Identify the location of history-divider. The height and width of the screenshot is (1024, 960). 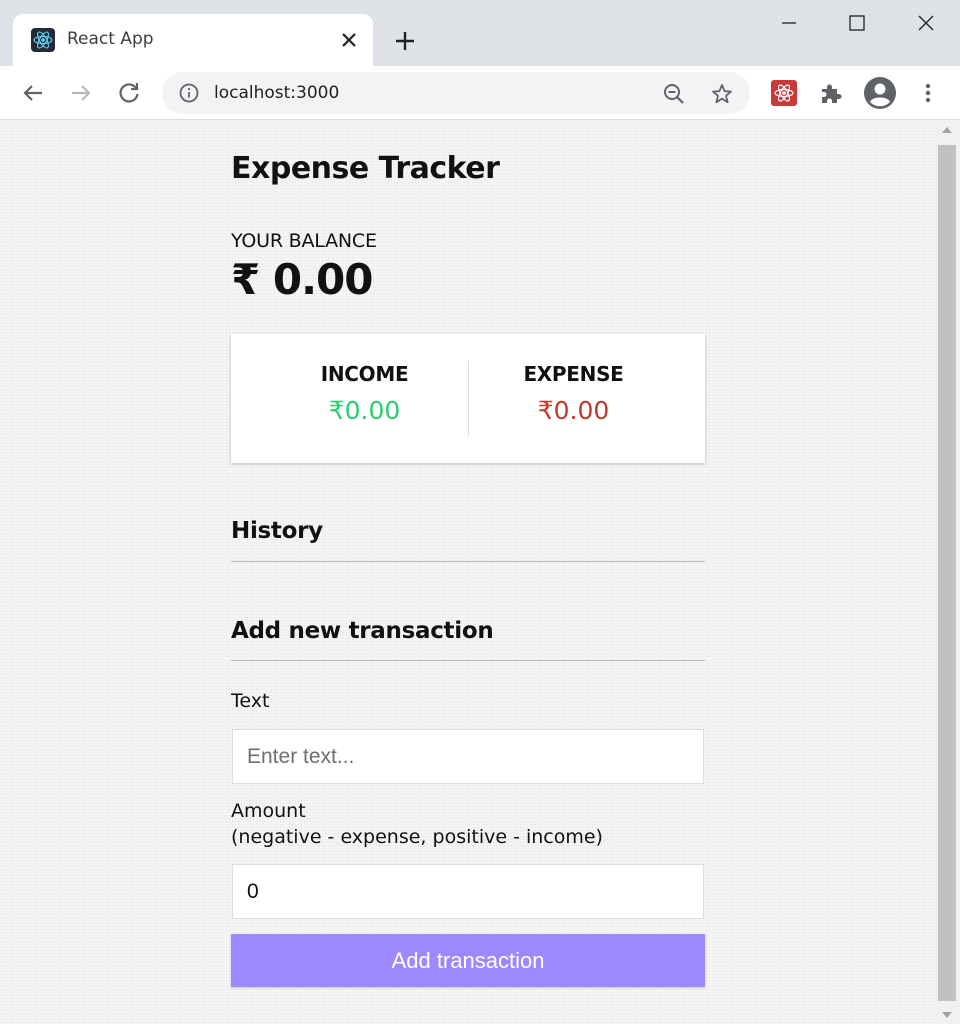
(468, 561).